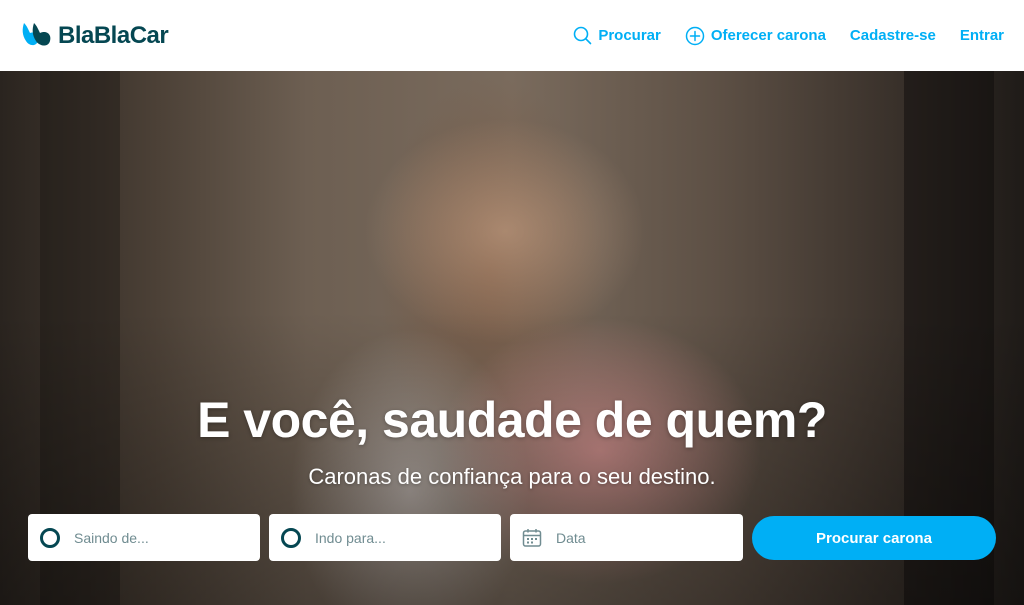  I want to click on blablacar-logo-icon, so click(37, 36).